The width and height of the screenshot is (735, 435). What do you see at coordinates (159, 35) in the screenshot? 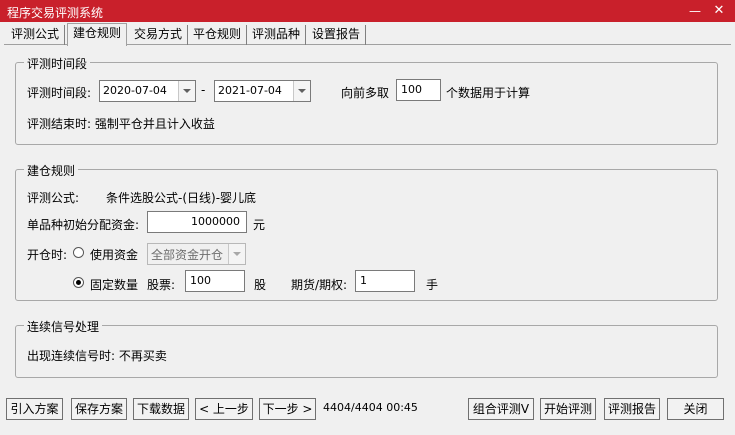
I see `tab-trade-mode: 交易方式` at bounding box center [159, 35].